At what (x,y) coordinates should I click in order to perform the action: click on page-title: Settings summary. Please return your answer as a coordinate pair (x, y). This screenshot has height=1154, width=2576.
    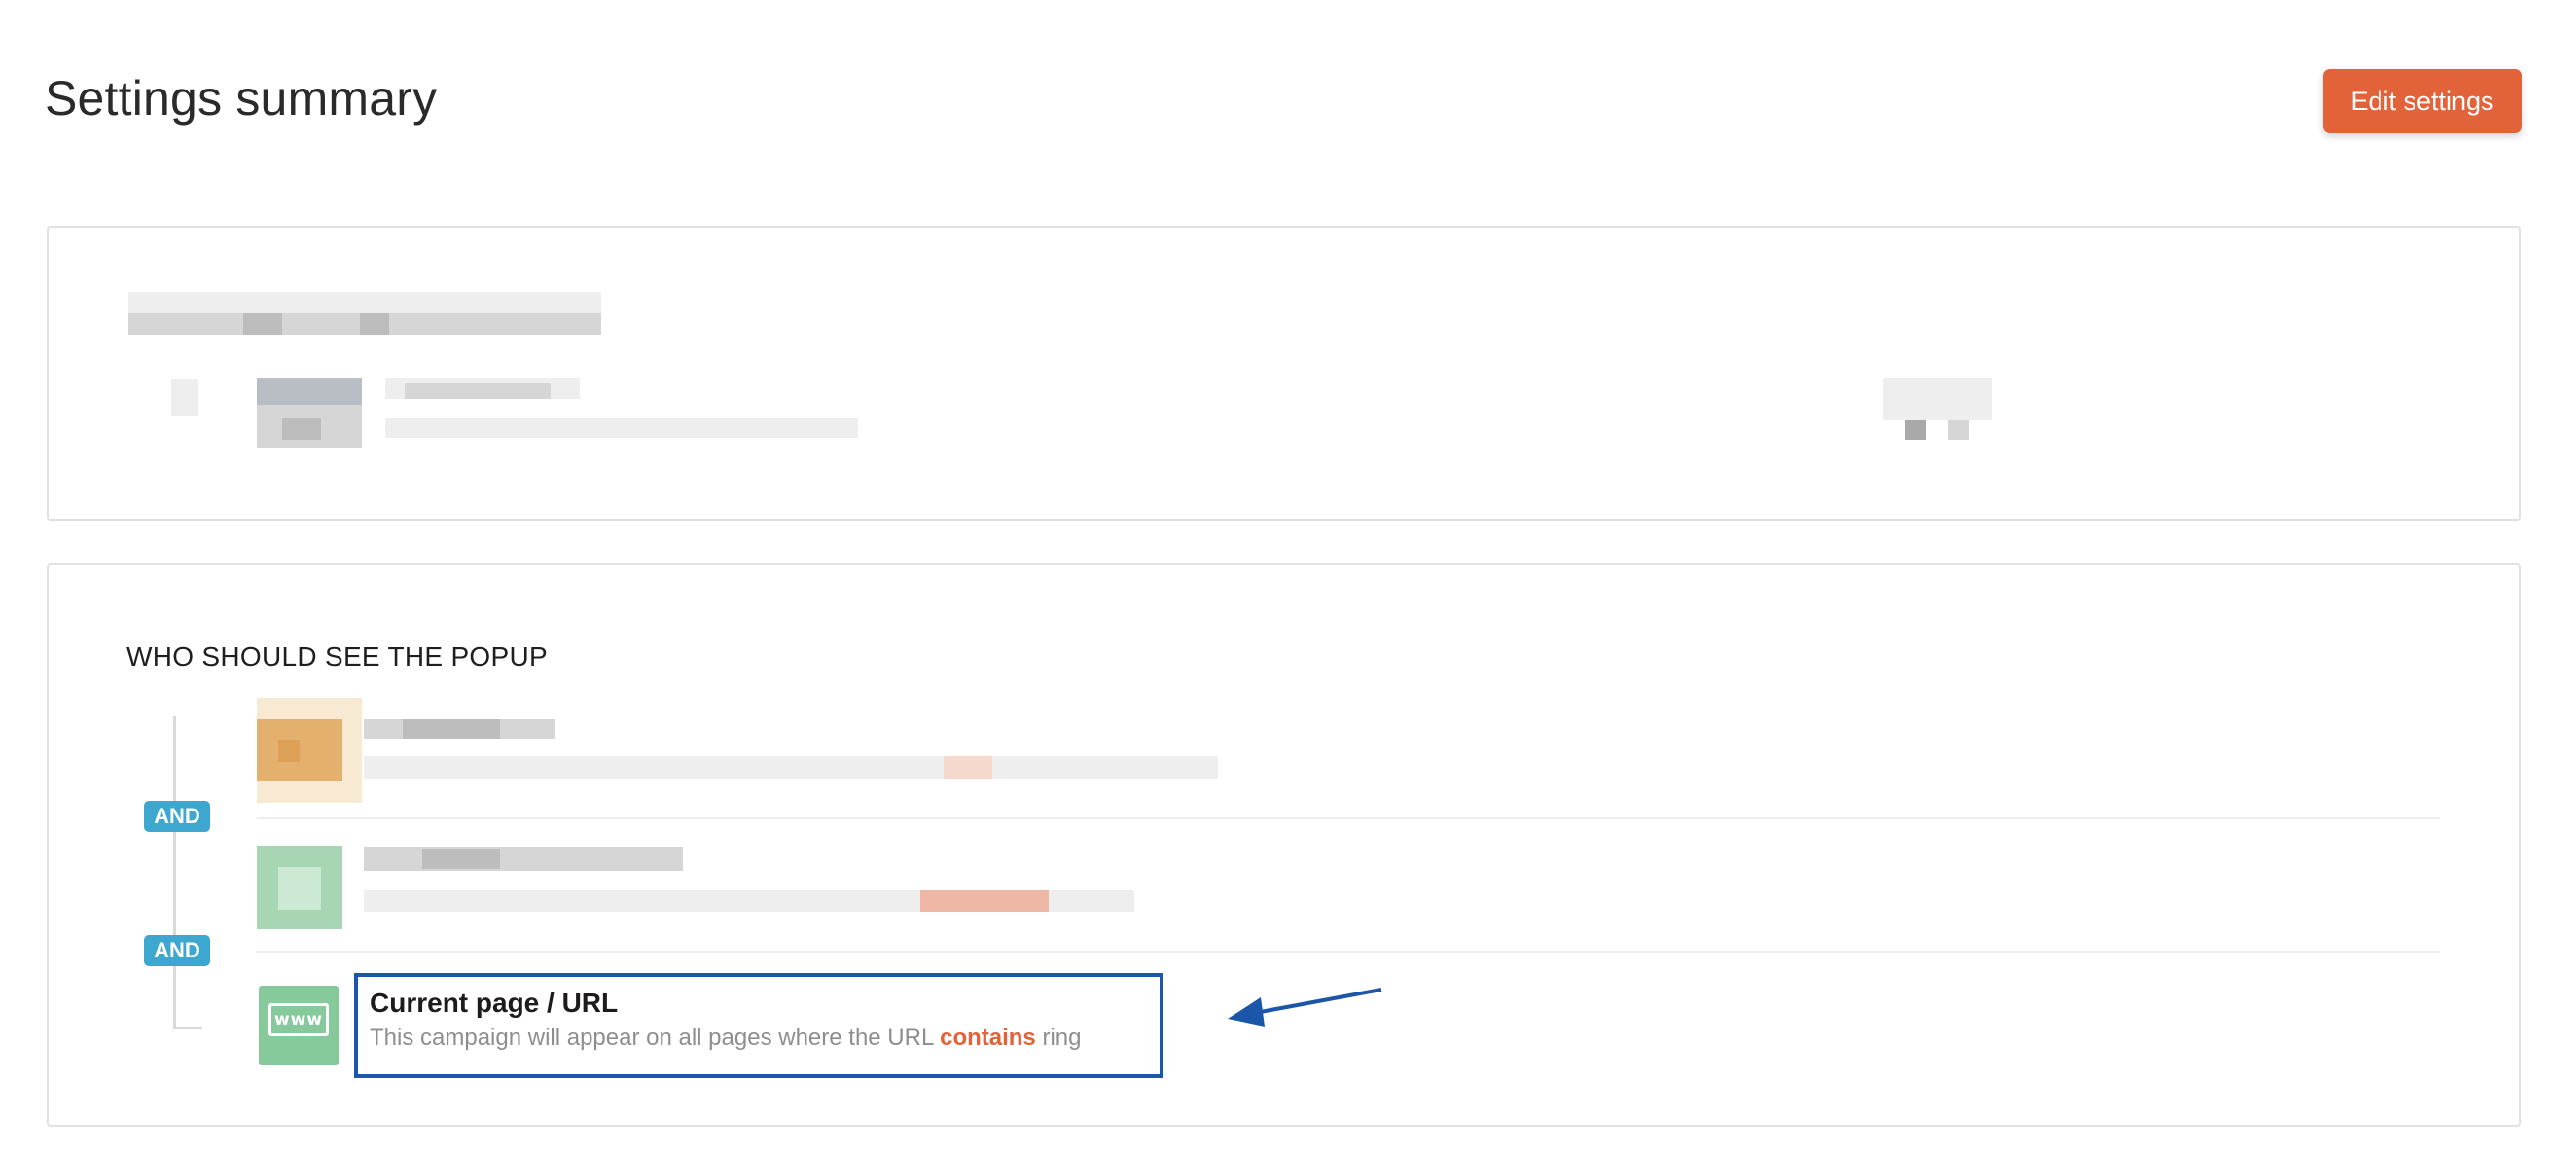
    Looking at the image, I should click on (241, 98).